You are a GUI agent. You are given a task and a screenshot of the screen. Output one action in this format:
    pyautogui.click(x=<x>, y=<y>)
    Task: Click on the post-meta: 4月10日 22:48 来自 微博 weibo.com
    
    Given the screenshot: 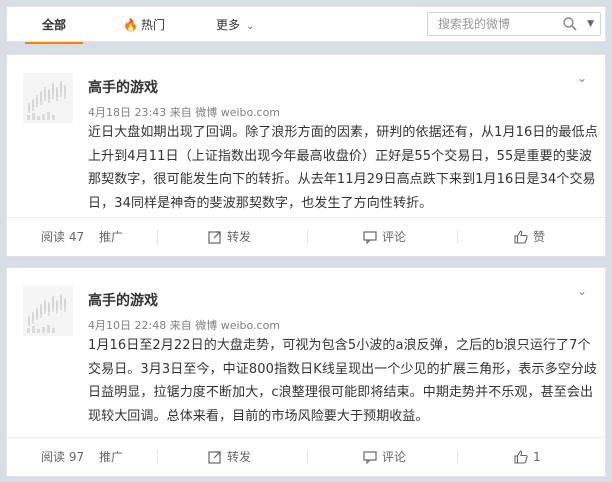 What is the action you would take?
    pyautogui.click(x=184, y=325)
    